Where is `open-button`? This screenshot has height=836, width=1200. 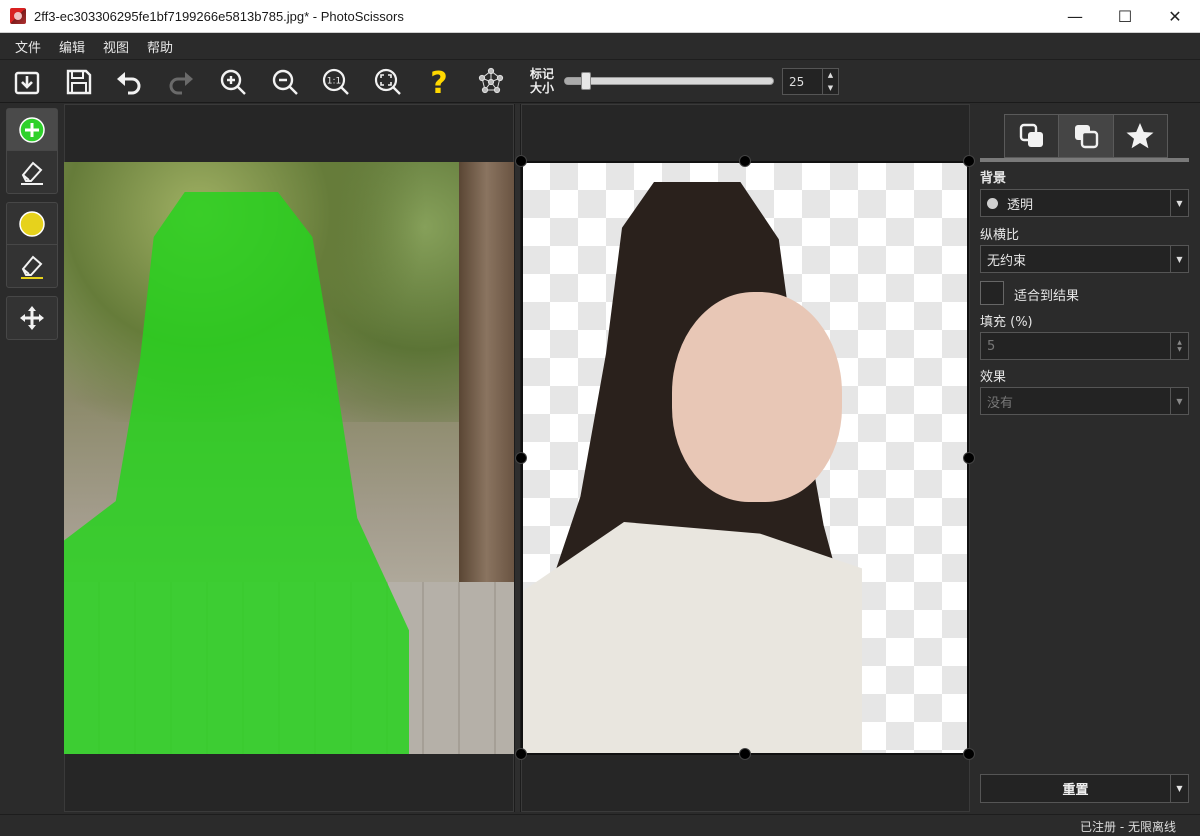 open-button is located at coordinates (27, 82).